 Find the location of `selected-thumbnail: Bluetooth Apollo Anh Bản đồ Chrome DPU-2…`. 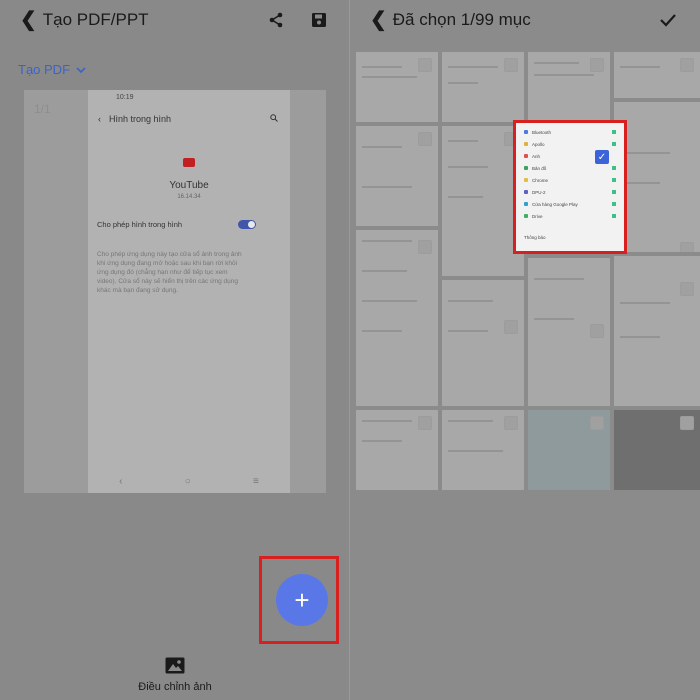

selected-thumbnail: Bluetooth Apollo Anh Bản đồ Chrome DPU-2… is located at coordinates (570, 187).